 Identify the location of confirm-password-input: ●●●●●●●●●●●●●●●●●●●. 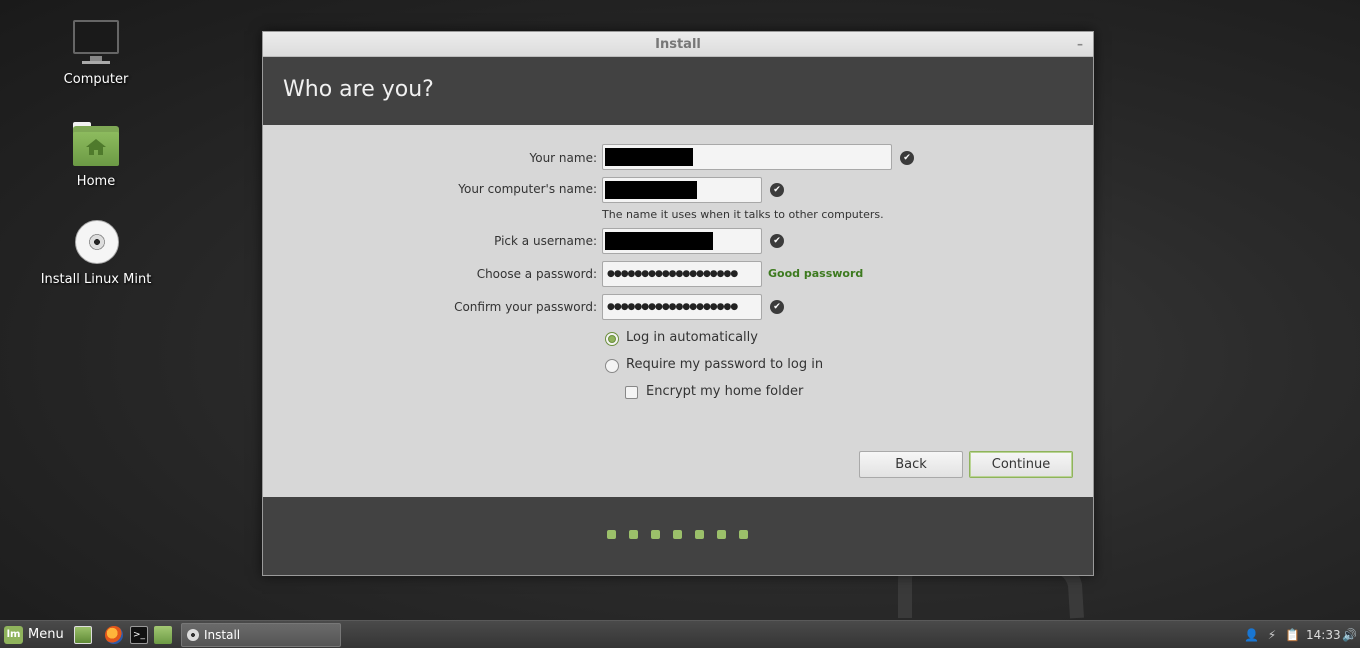
(682, 307).